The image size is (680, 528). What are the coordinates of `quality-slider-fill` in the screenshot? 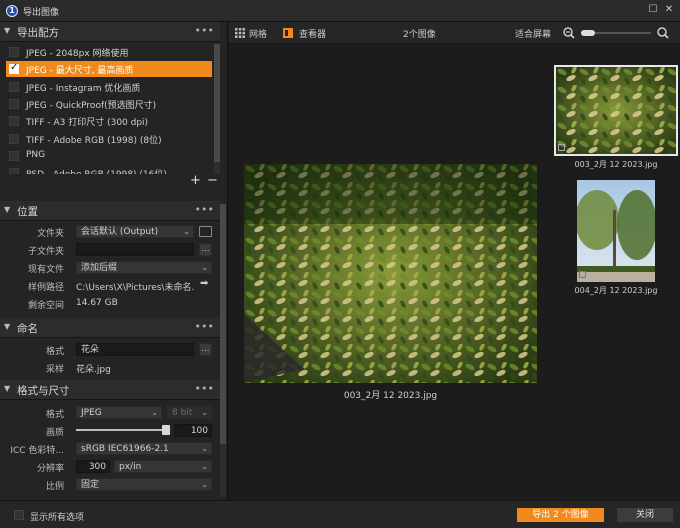 It's located at (121, 430).